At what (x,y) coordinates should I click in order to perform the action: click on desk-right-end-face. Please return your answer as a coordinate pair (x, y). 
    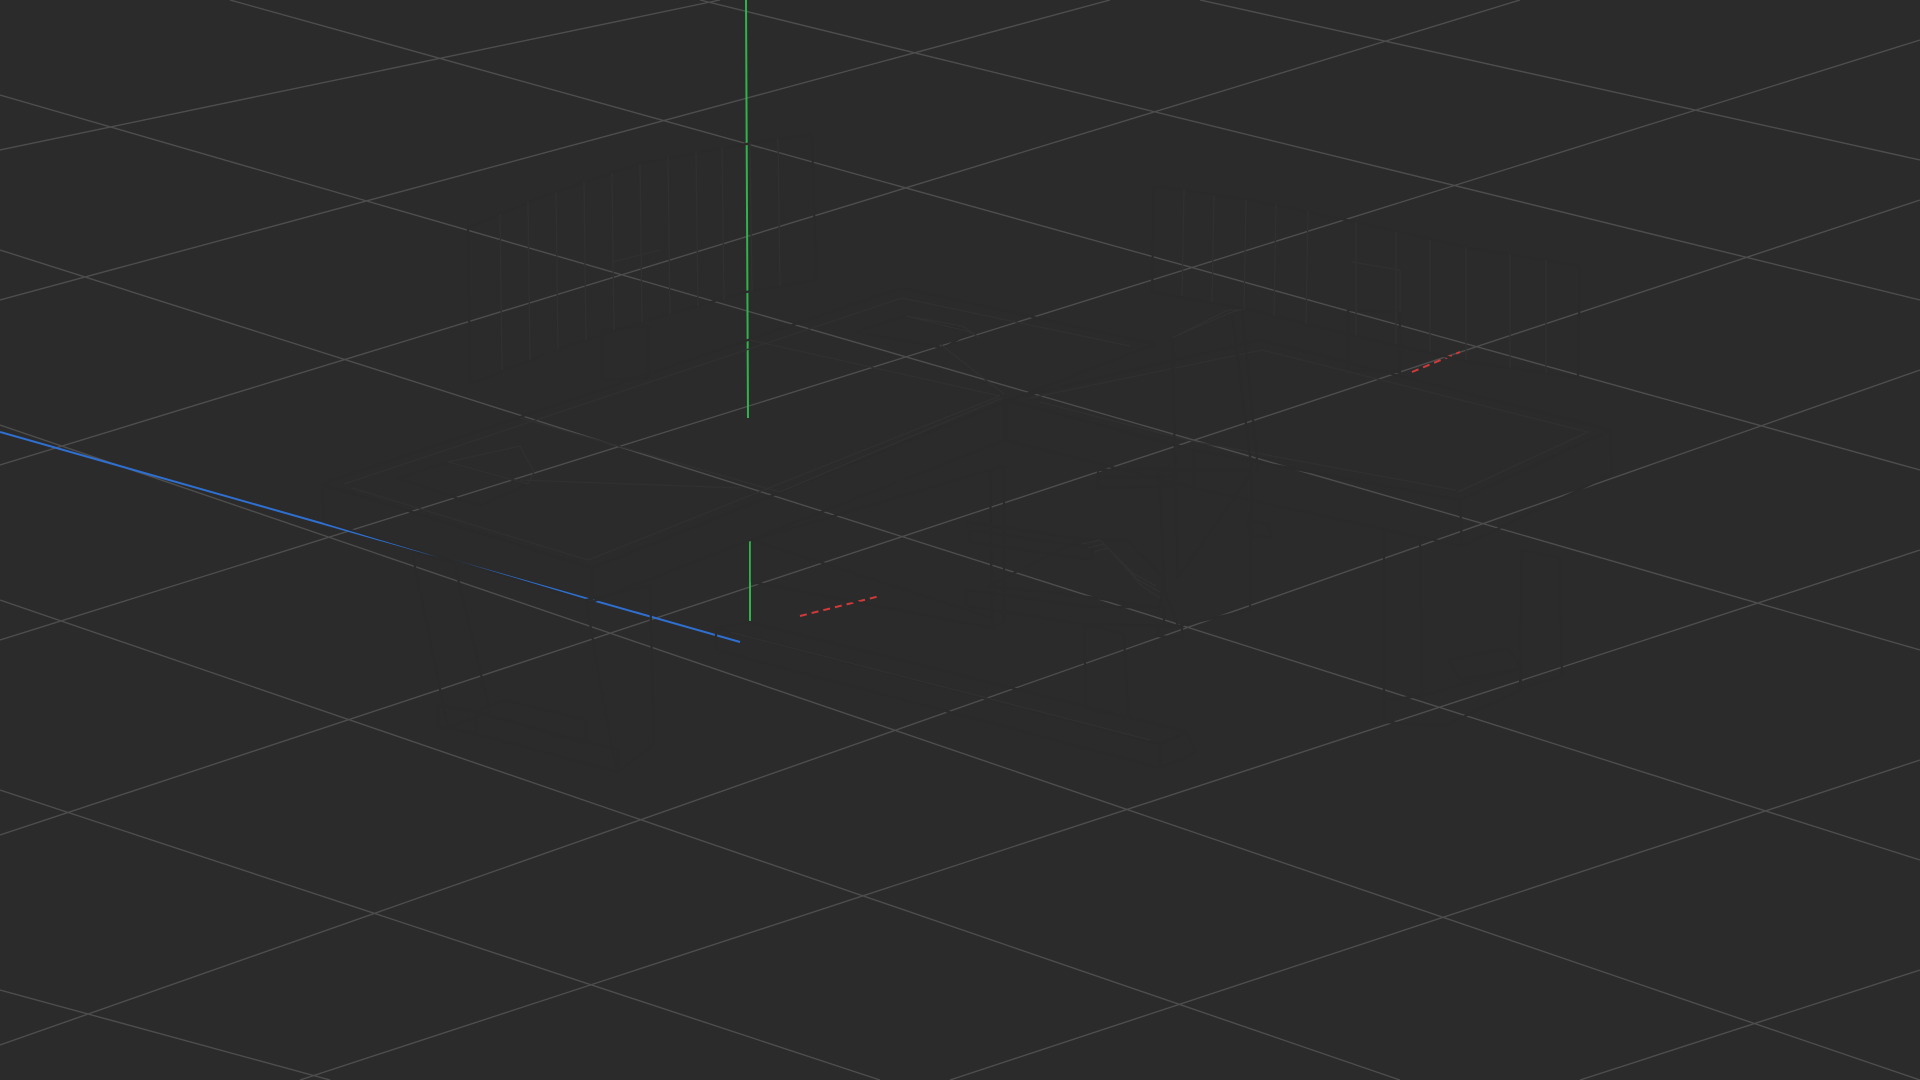
    Looking at the image, I should click on (1536, 488).